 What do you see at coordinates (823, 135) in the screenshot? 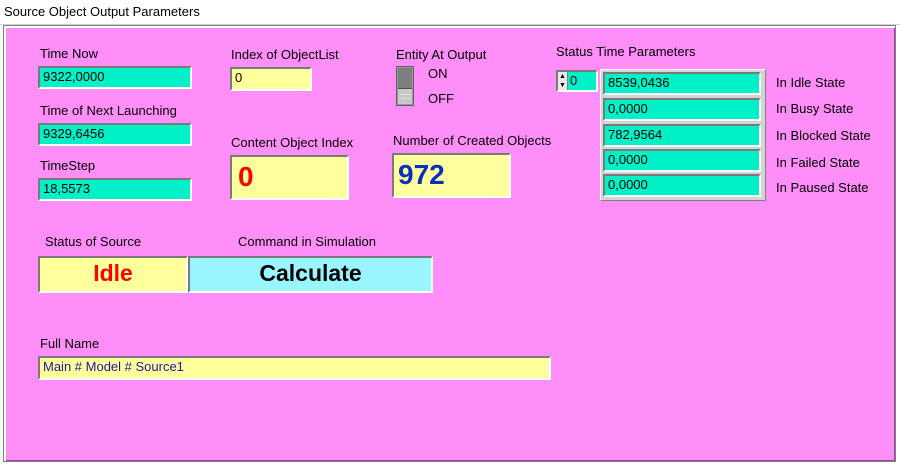
I see `blocked-state-label: In Blocked State` at bounding box center [823, 135].